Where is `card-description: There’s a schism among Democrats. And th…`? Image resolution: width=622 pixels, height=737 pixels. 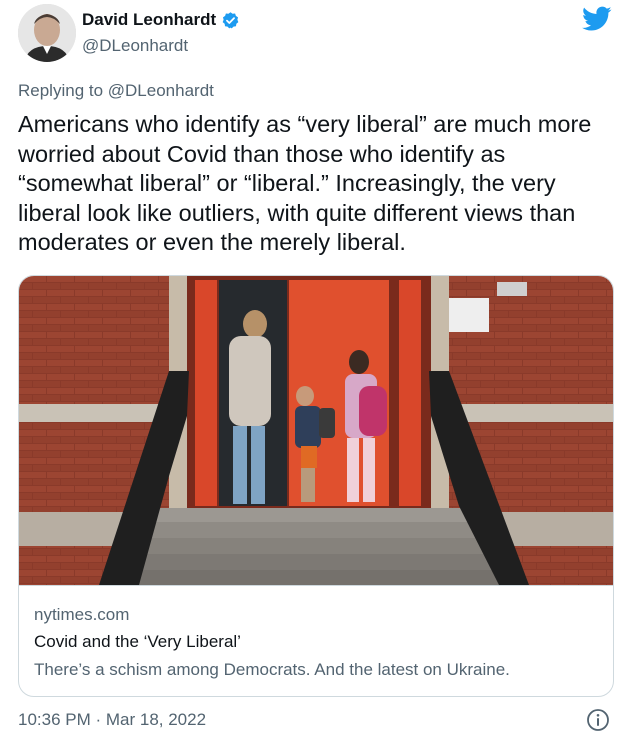 card-description: There’s a schism among Democrats. And th… is located at coordinates (272, 669).